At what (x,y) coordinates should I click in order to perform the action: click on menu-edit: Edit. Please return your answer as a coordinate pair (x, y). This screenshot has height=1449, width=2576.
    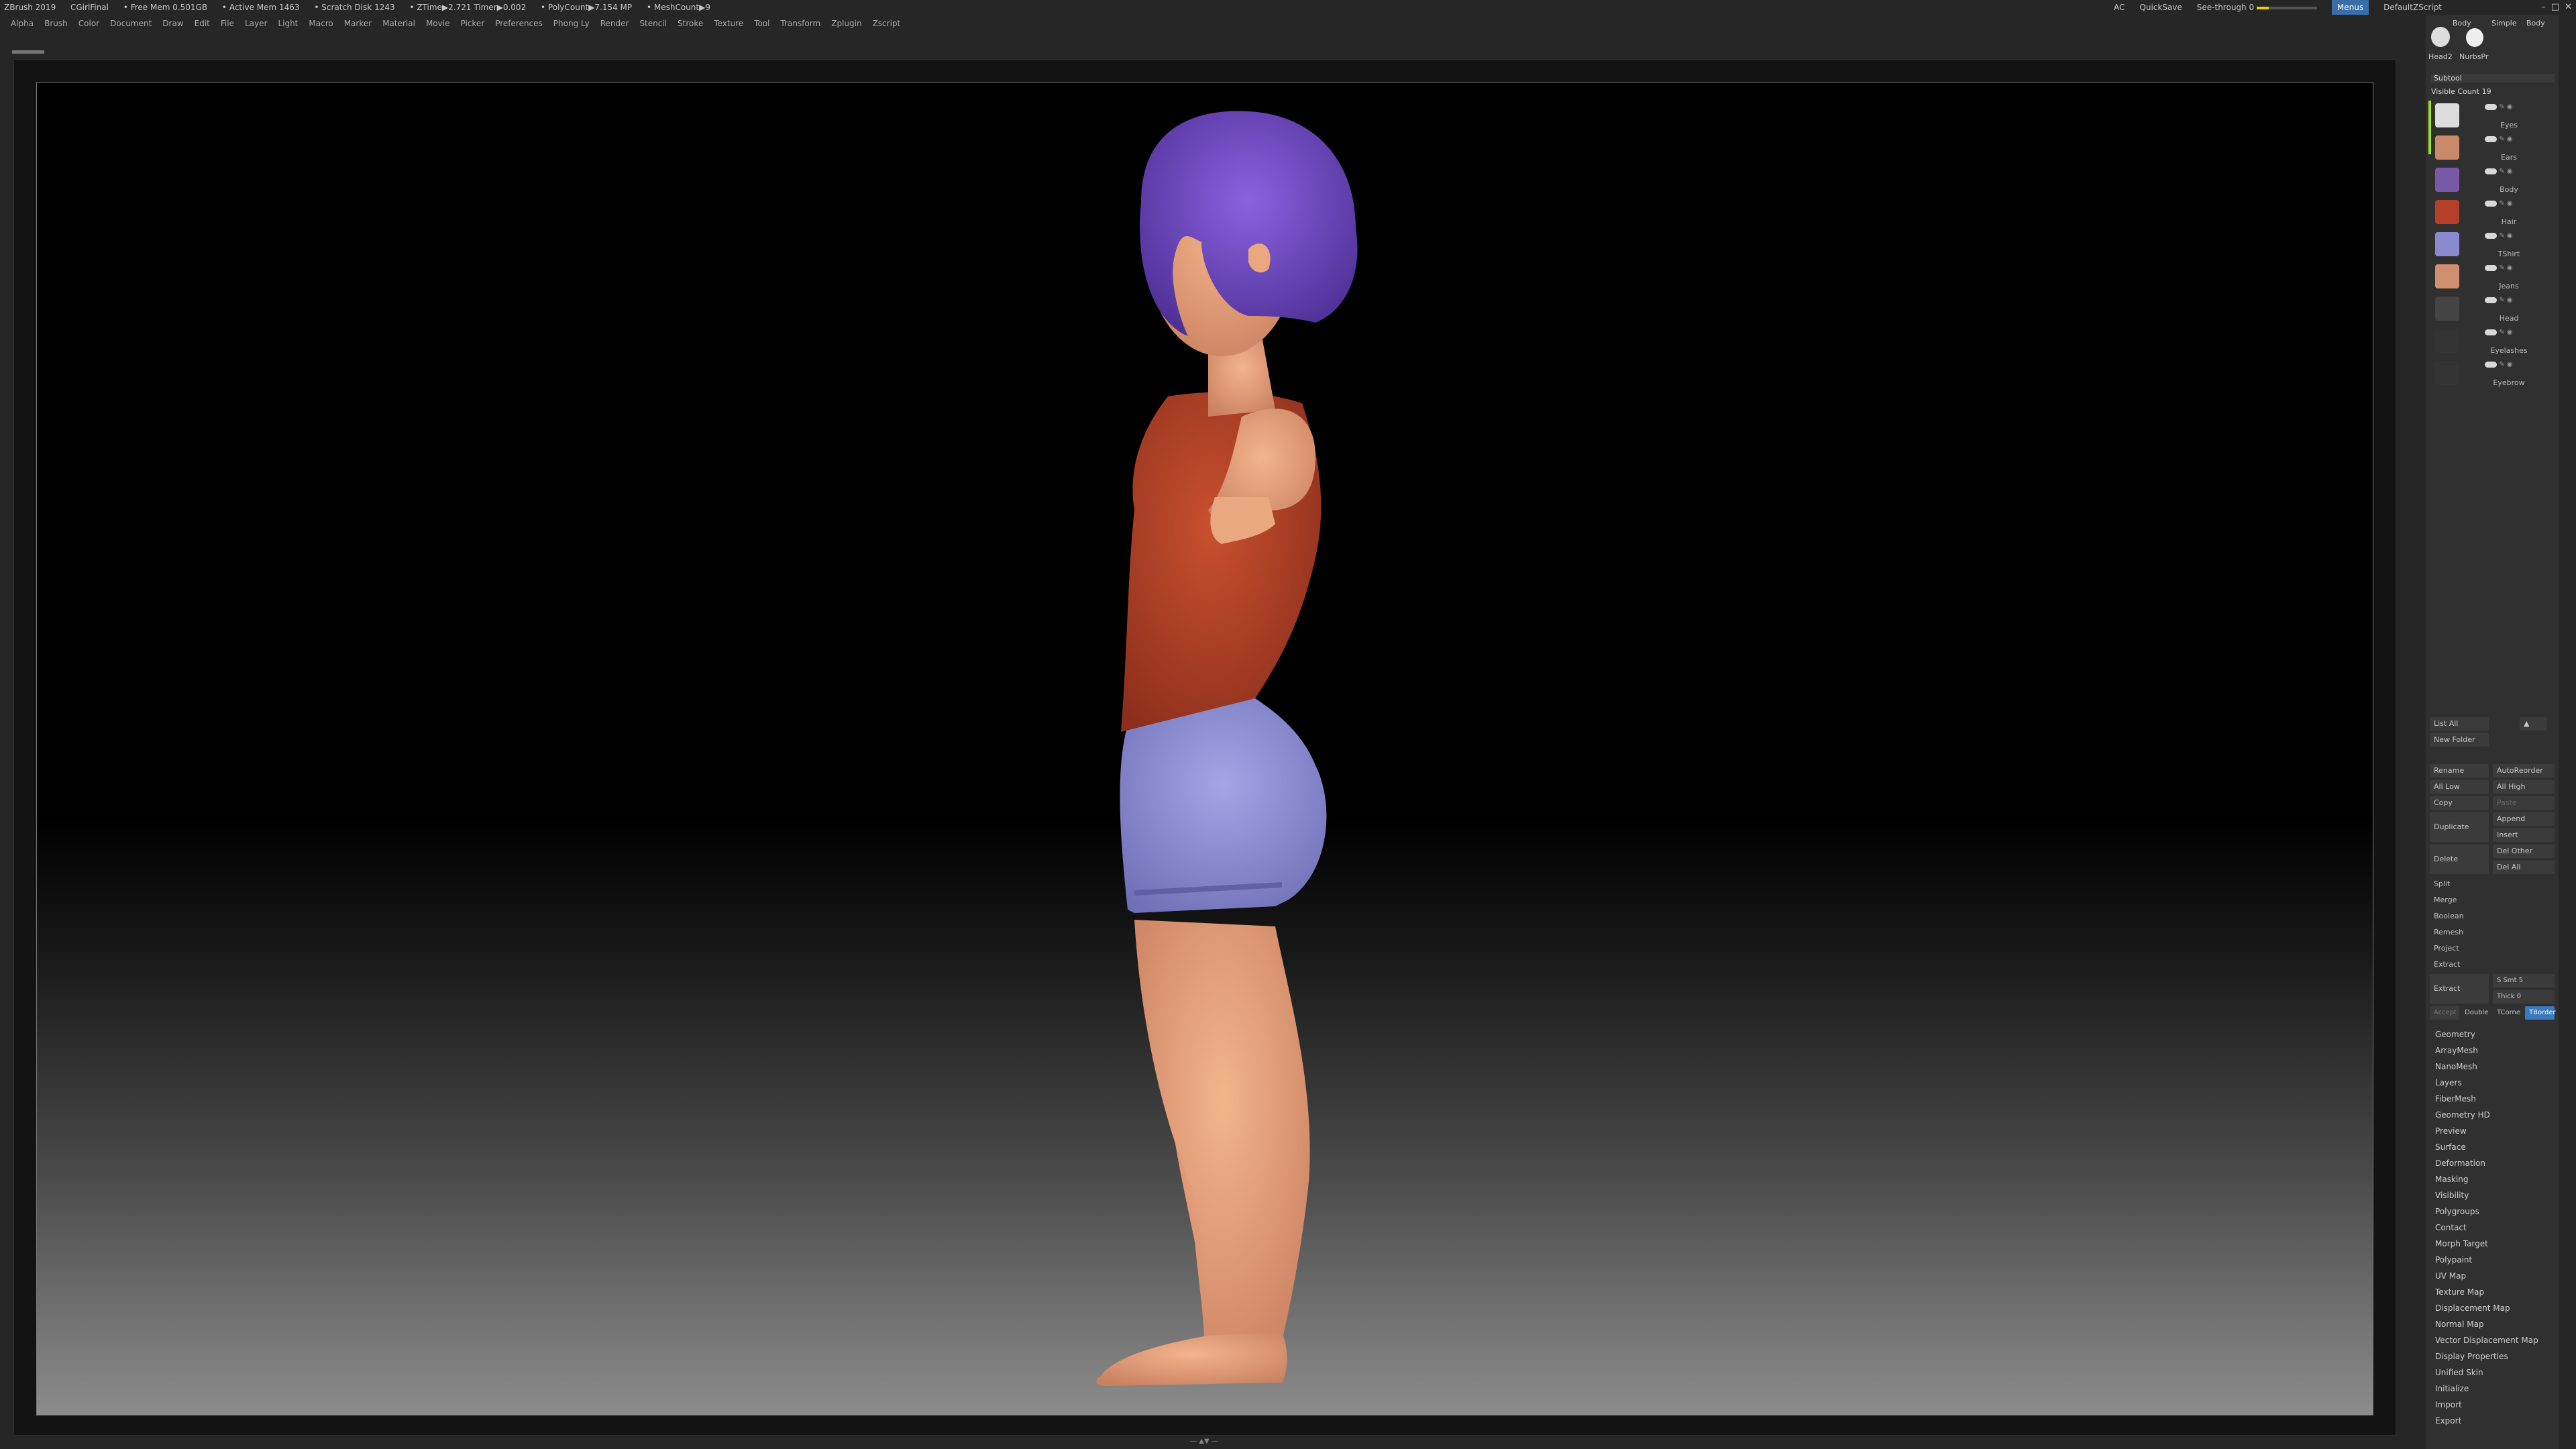
    Looking at the image, I should click on (202, 23).